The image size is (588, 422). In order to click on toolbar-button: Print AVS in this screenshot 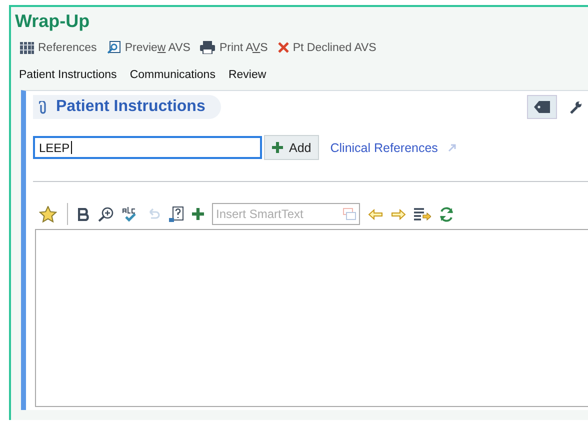, I will do `click(234, 47)`.